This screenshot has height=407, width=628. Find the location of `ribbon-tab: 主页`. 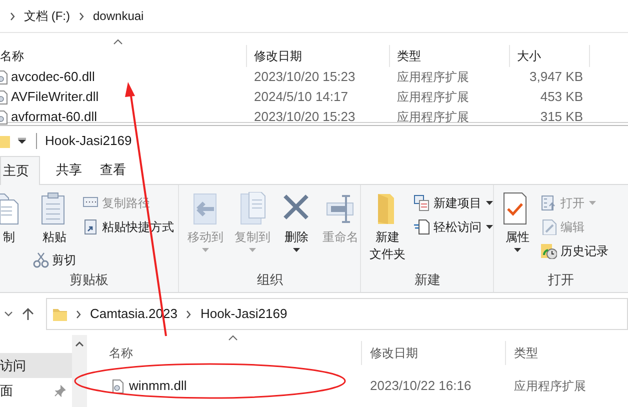

ribbon-tab: 主页 is located at coordinates (20, 170).